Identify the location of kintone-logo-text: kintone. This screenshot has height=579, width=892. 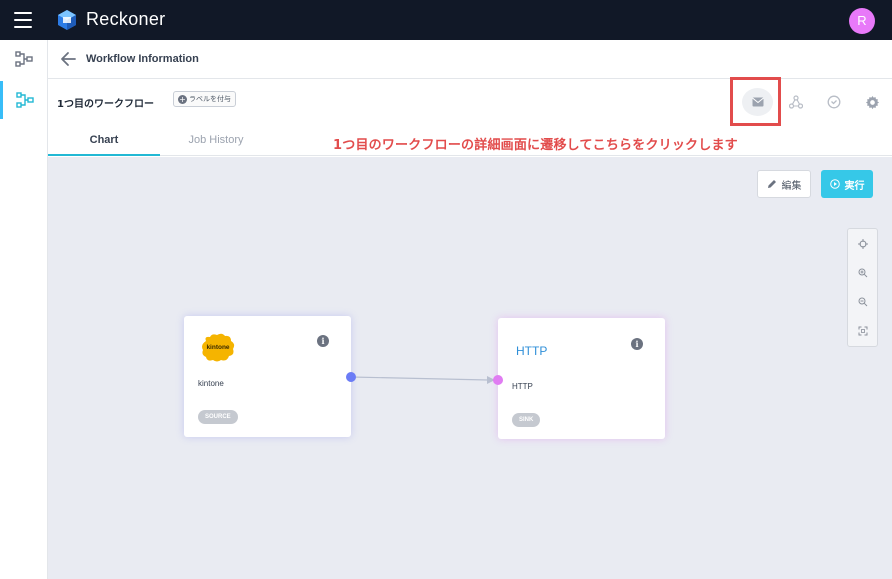
(217, 347).